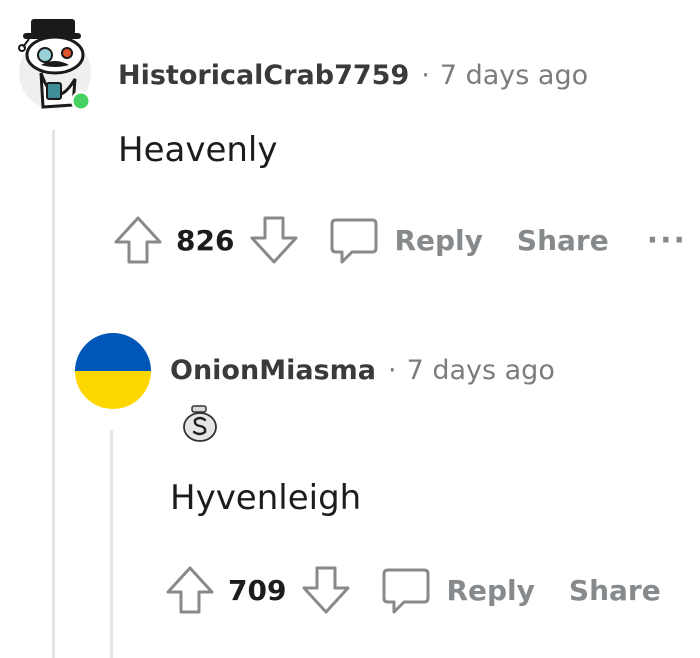 The image size is (700, 658). What do you see at coordinates (111, 544) in the screenshot?
I see `thread-line-reply` at bounding box center [111, 544].